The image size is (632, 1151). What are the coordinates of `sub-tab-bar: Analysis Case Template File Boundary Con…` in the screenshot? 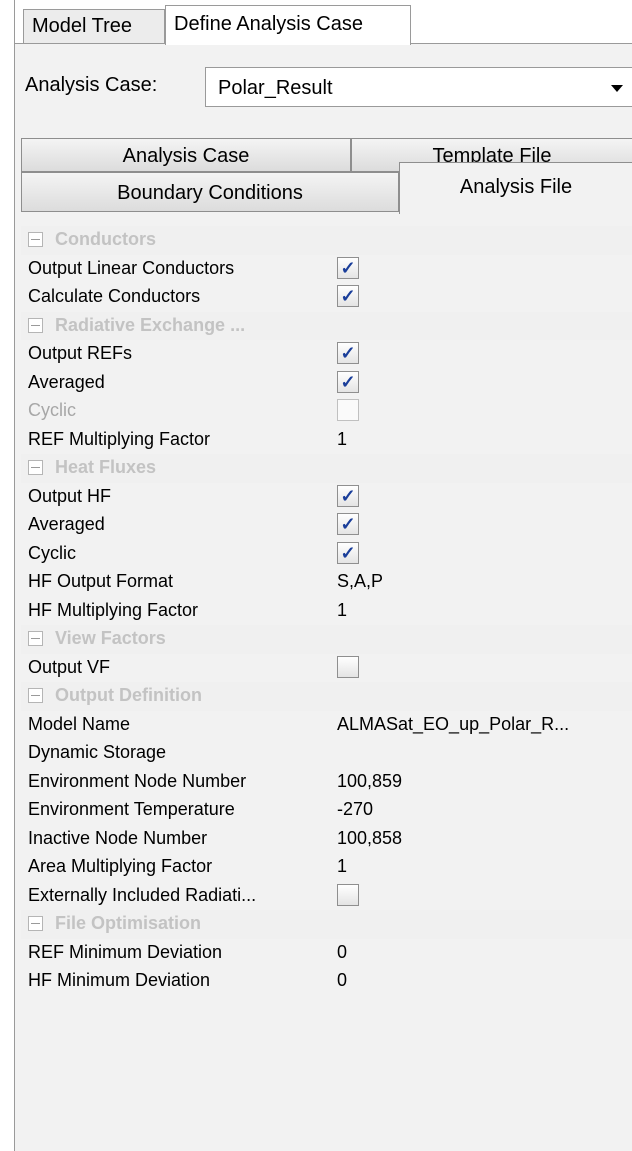 It's located at (326, 176).